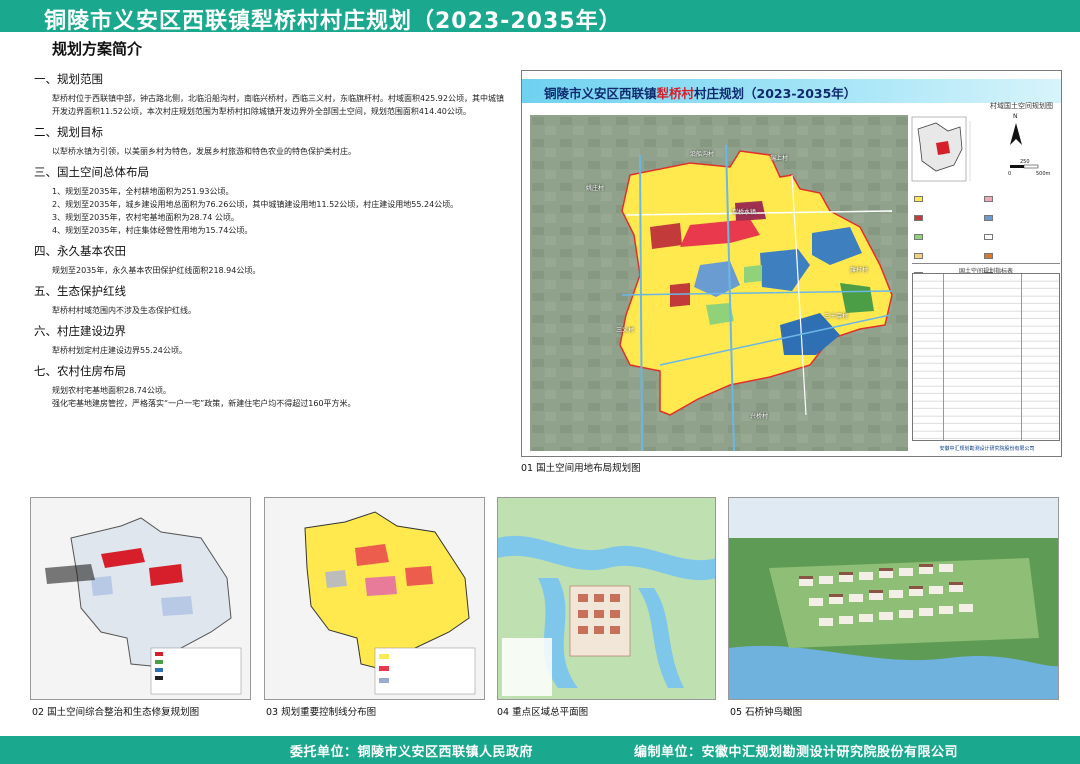  I want to click on intro-heading: 规划方案简介, so click(97, 49).